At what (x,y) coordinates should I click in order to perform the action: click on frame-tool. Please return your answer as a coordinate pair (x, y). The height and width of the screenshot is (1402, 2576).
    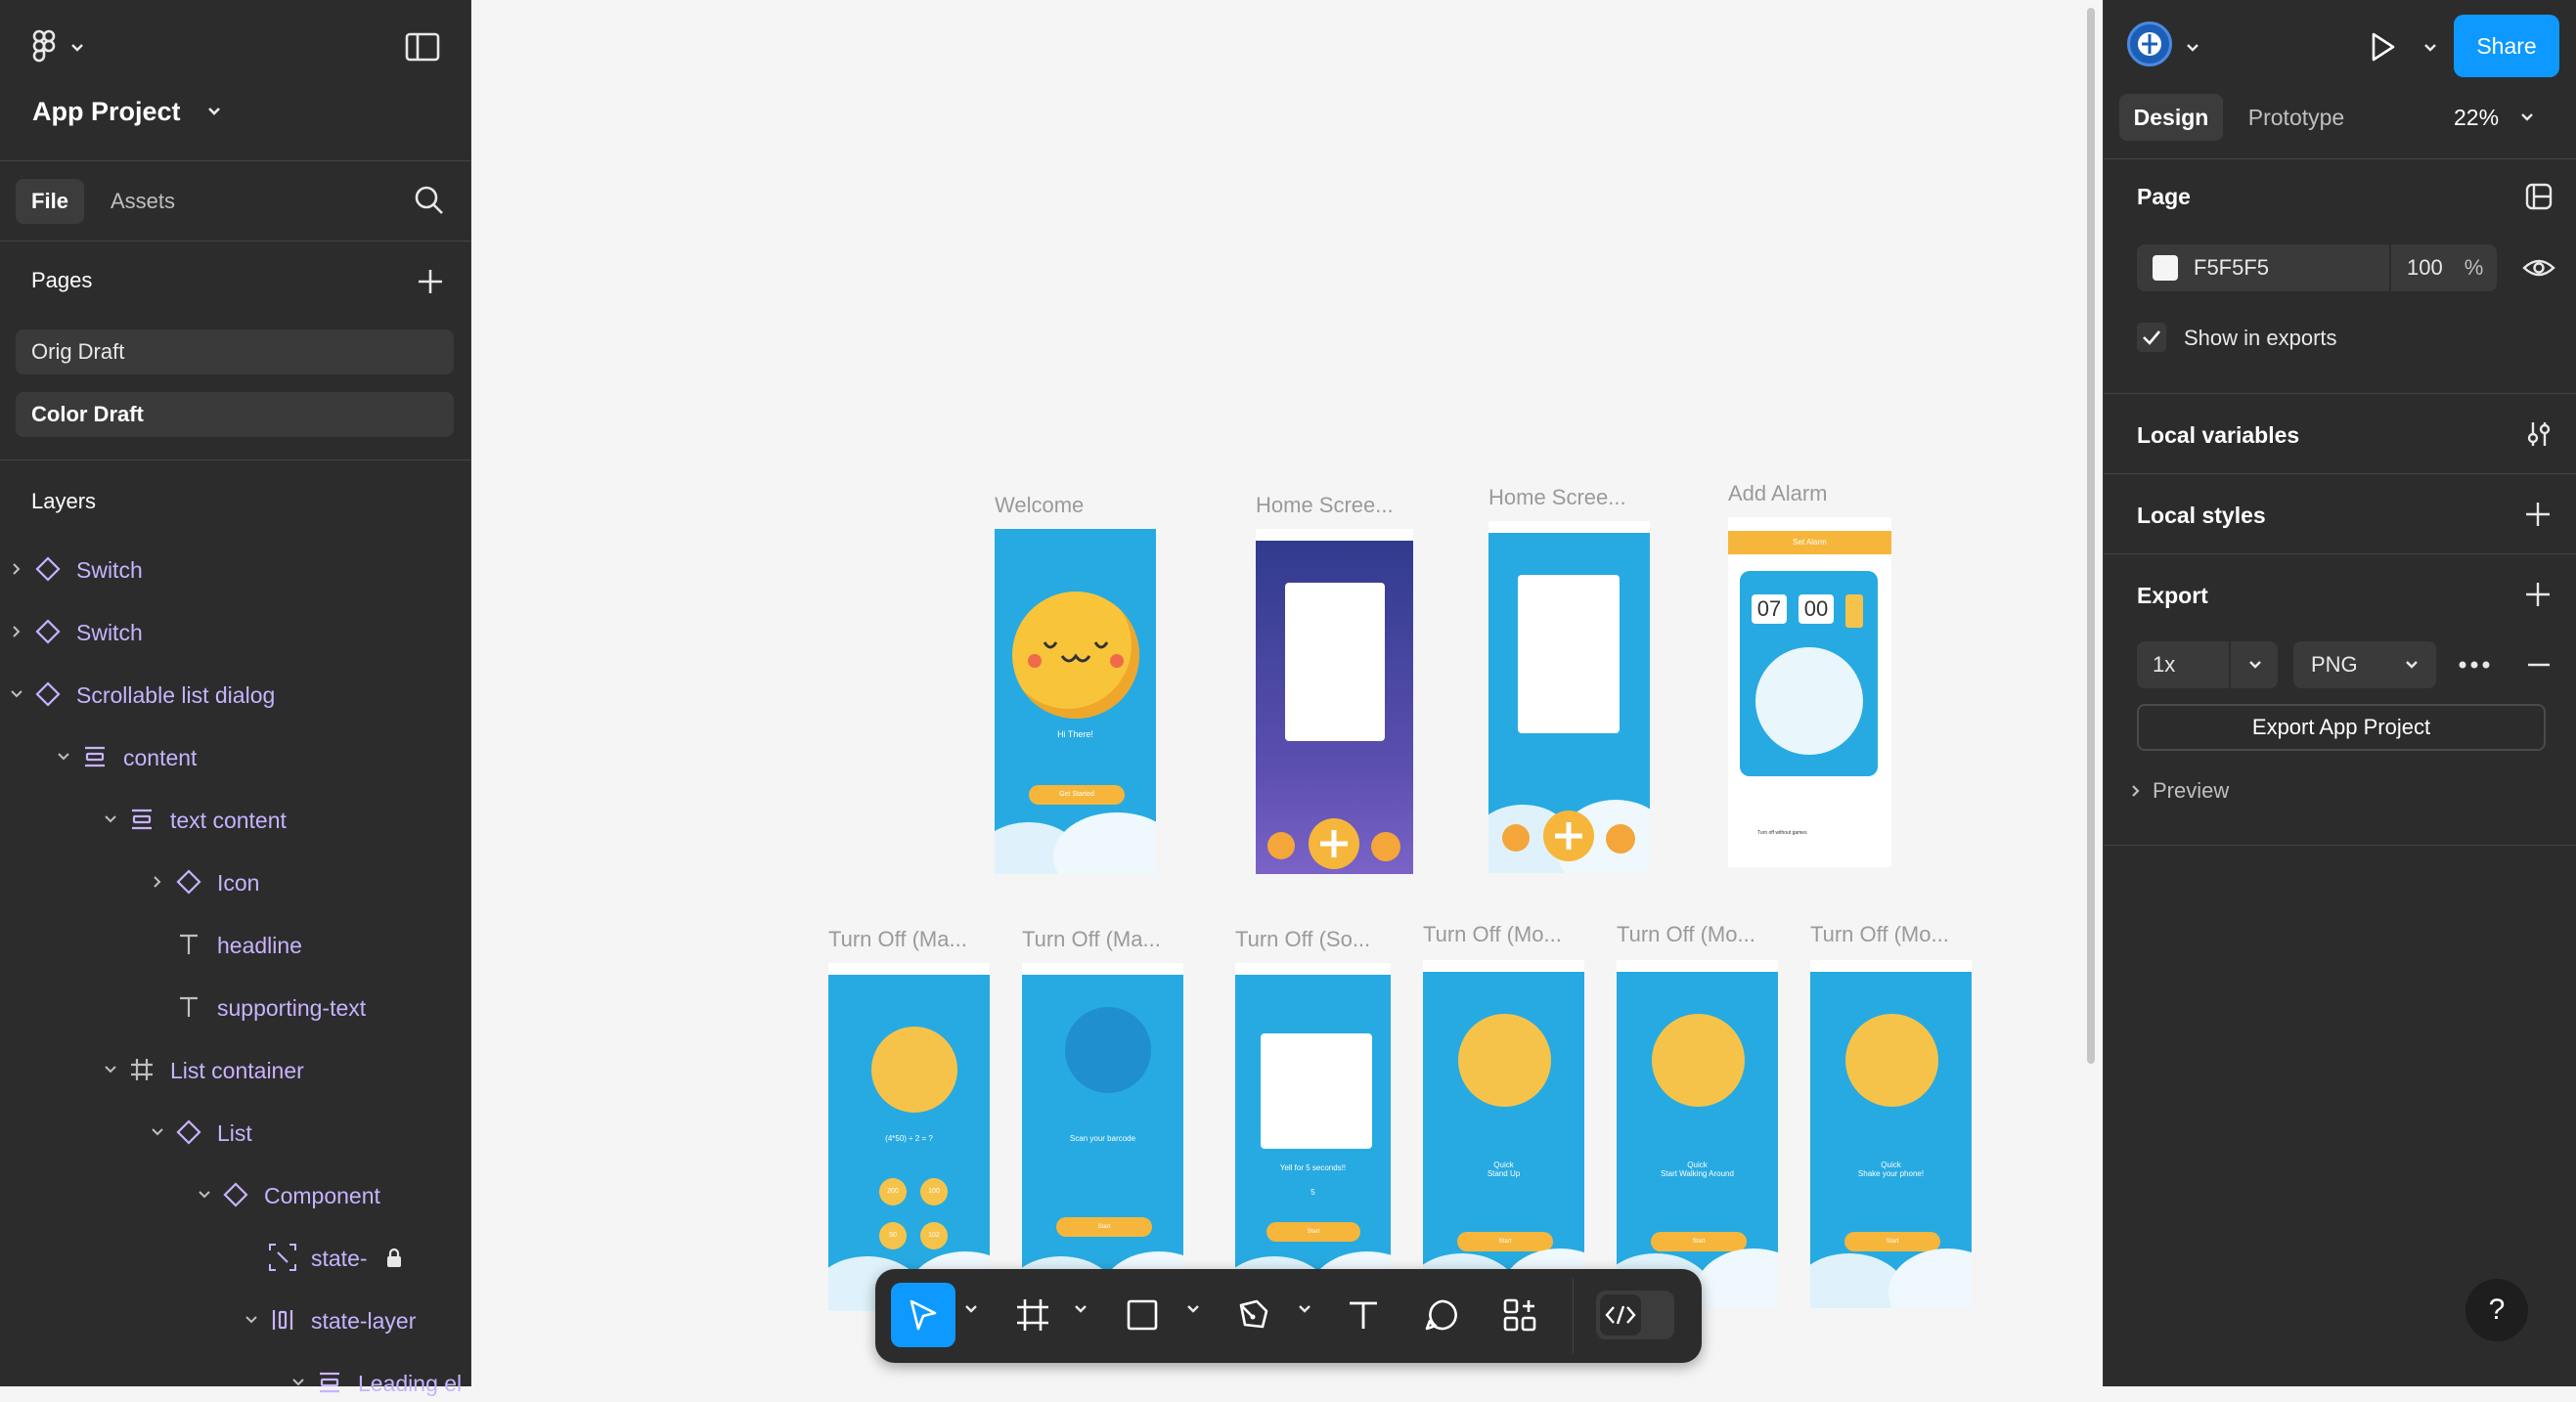
    Looking at the image, I should click on (1032, 1315).